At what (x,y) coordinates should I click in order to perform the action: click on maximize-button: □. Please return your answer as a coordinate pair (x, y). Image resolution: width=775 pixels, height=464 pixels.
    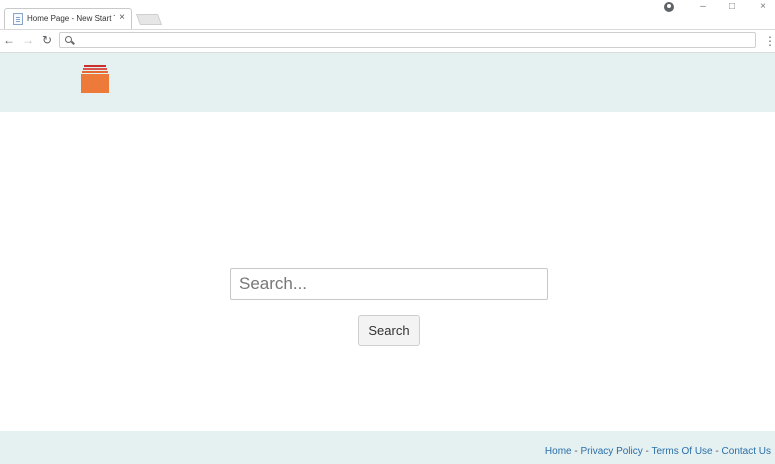
    Looking at the image, I should click on (732, 7).